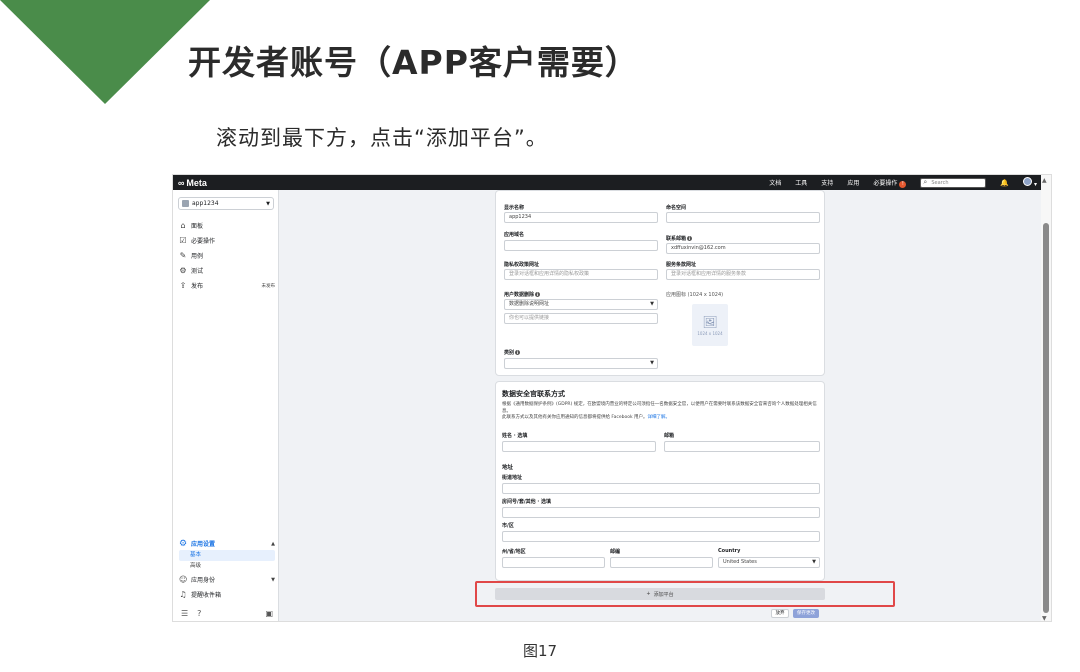 This screenshot has width=1080, height=672. Describe the element at coordinates (806, 613) in the screenshot. I see `save-changes-button: 保存更改` at that location.